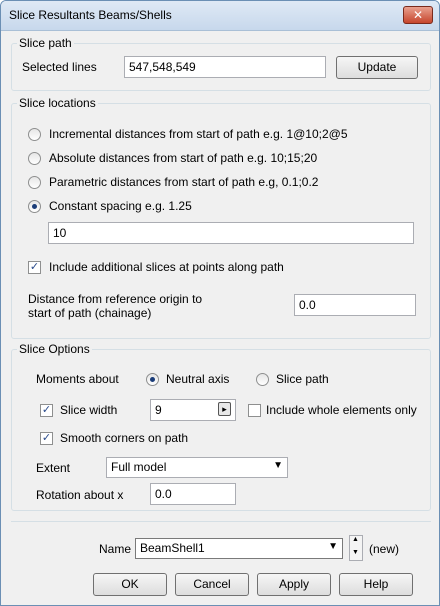 The height and width of the screenshot is (606, 440). I want to click on update-button: Update, so click(377, 67).